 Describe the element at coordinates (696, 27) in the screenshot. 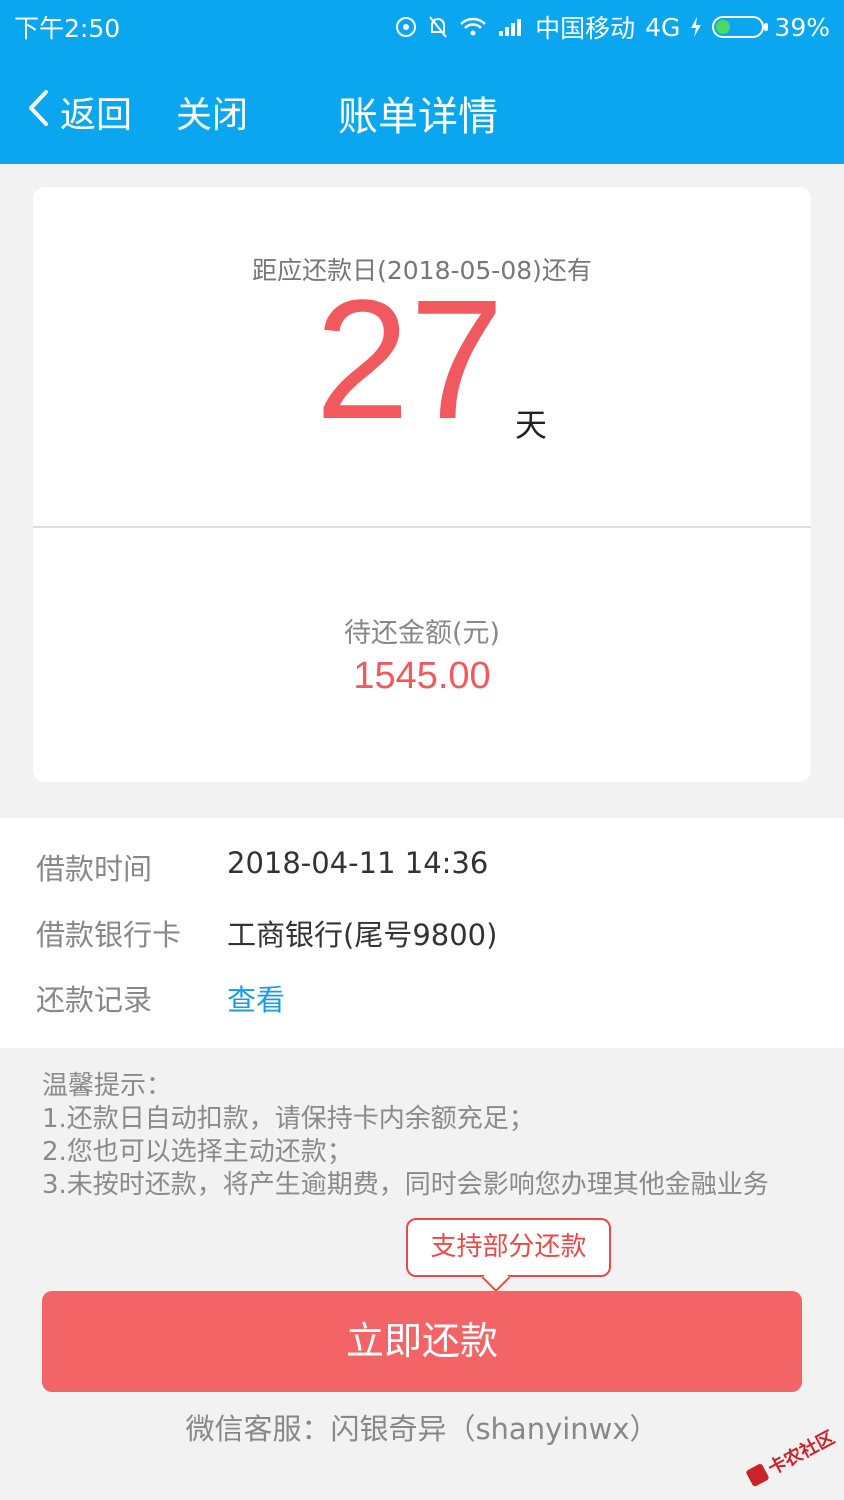

I see `charging-icon` at that location.